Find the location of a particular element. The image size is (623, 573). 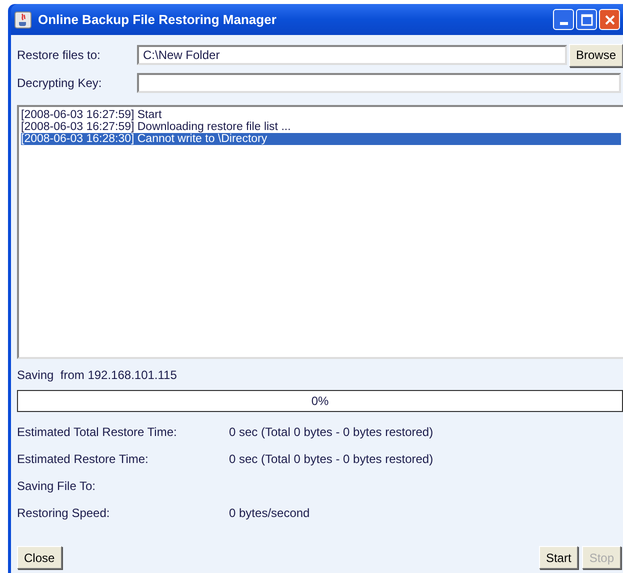

maximize-button is located at coordinates (586, 19).